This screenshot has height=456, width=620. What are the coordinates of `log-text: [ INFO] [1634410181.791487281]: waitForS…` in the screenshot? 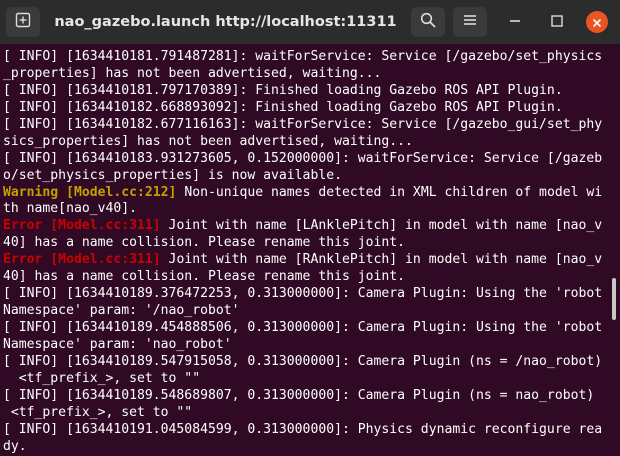 It's located at (303, 56).